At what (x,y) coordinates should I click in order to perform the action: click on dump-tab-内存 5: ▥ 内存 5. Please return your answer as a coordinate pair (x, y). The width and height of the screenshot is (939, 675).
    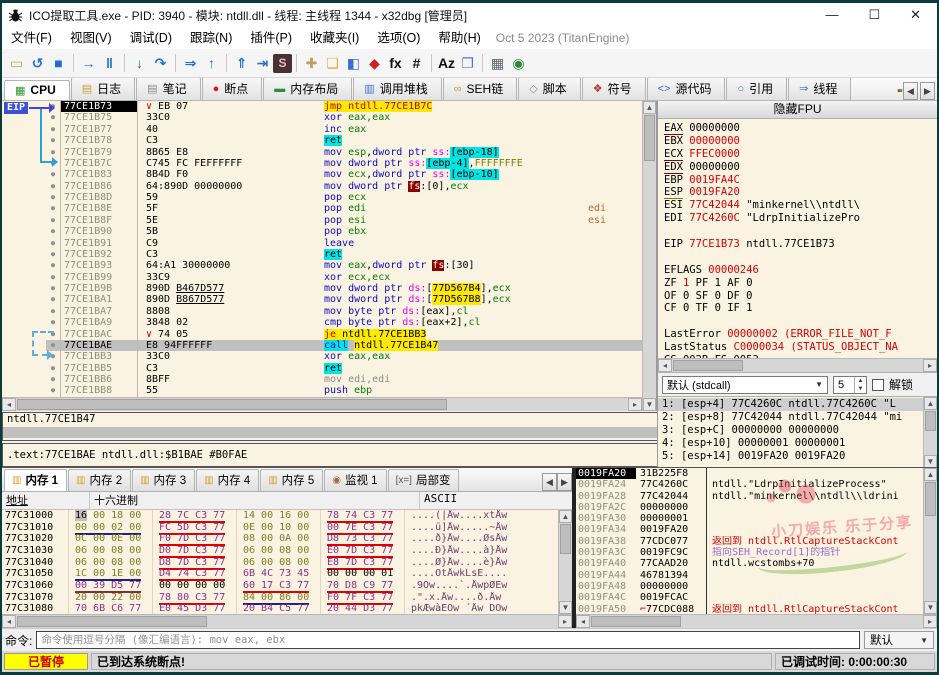
    Looking at the image, I should click on (292, 480).